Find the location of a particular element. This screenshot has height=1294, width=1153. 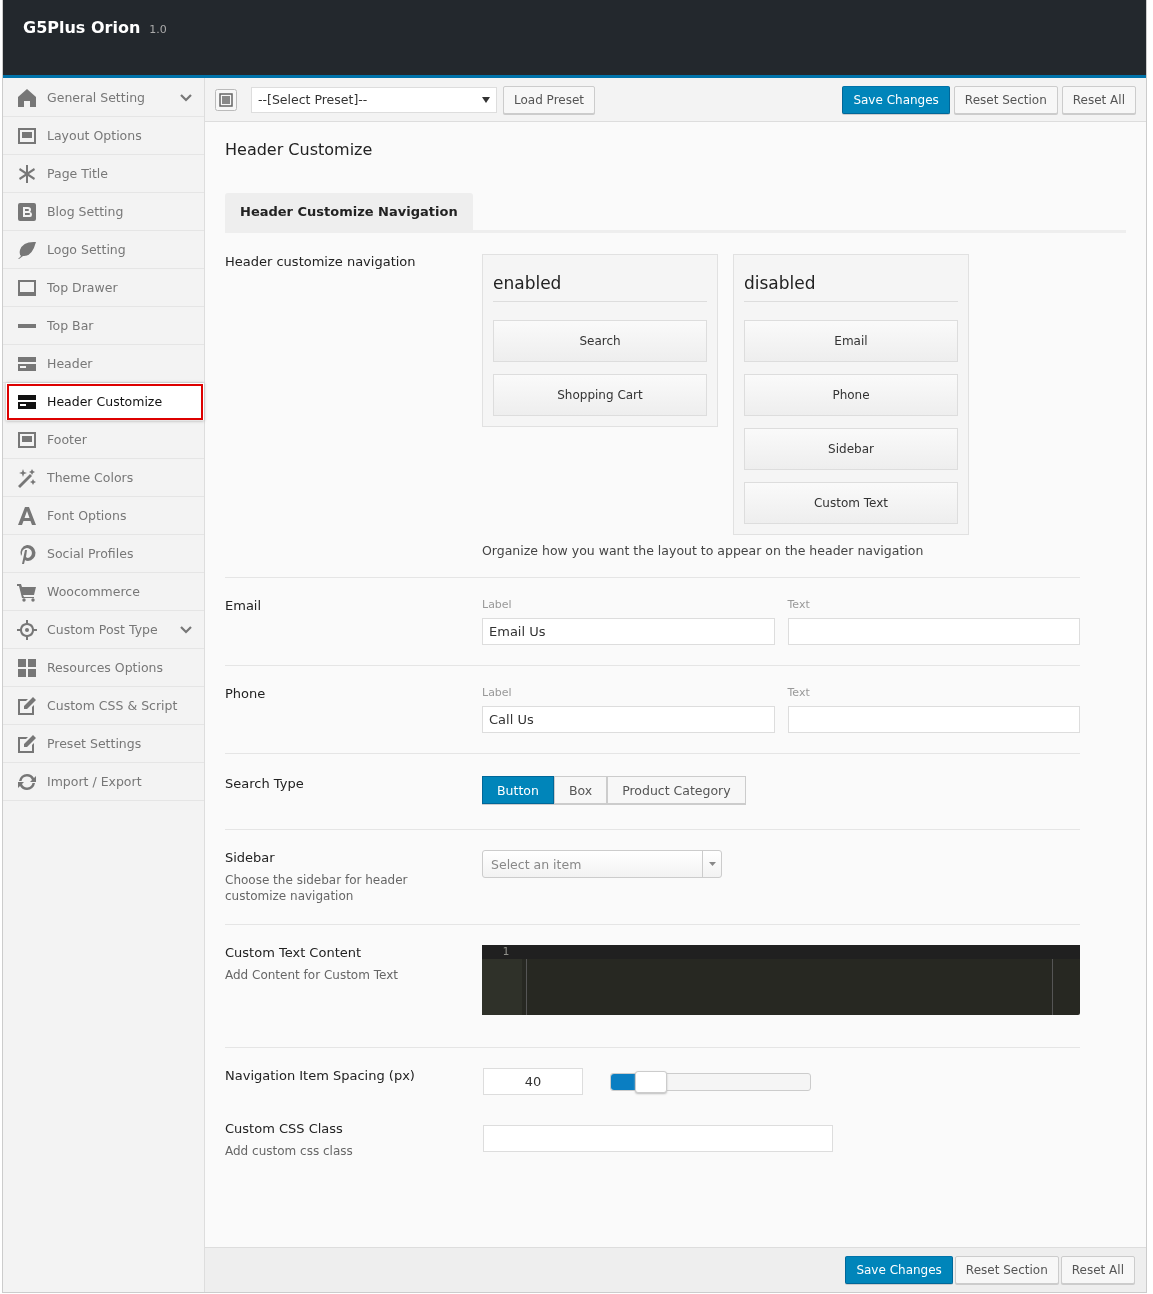

action-button: Load Preset is located at coordinates (549, 99).